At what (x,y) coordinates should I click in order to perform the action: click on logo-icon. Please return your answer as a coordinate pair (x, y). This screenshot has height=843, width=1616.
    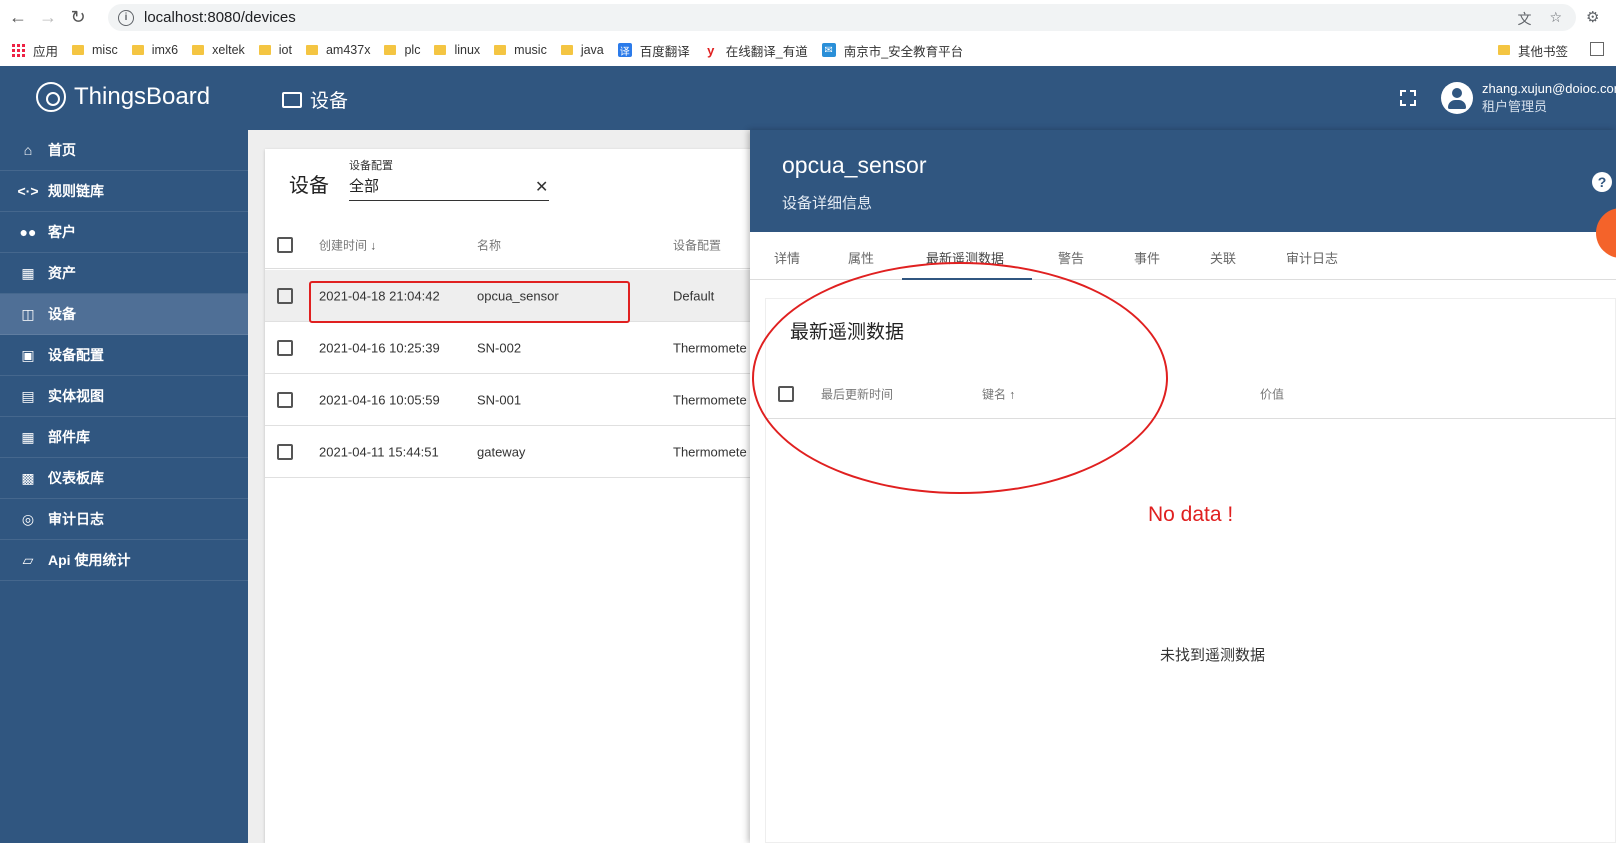
    Looking at the image, I should click on (51, 97).